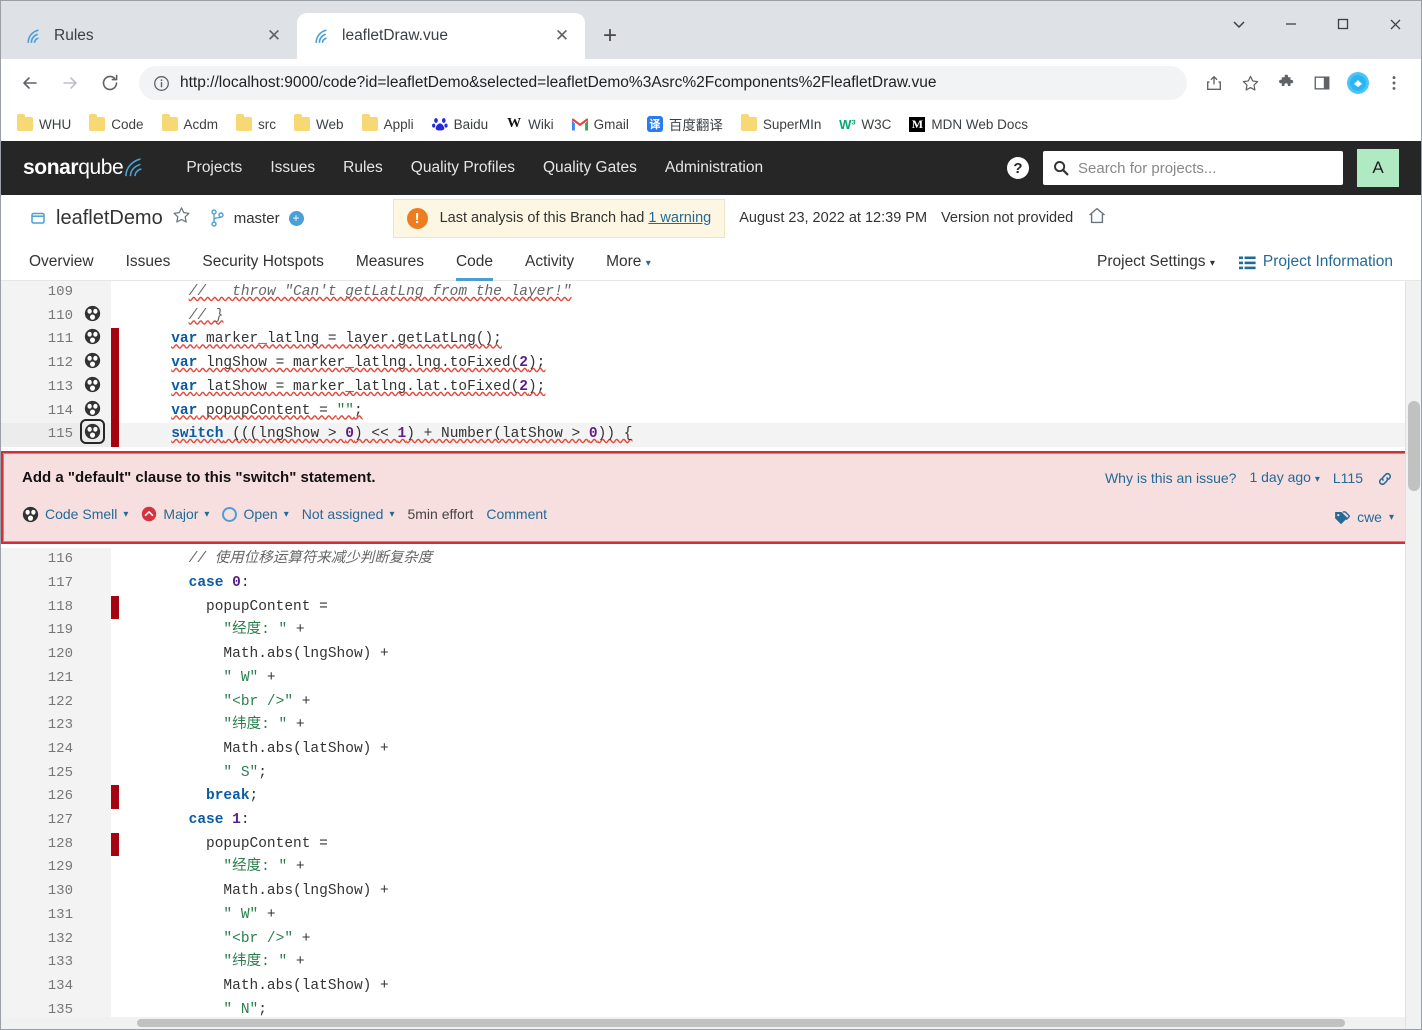 The image size is (1422, 1030). I want to click on nav-quality-gates: Quality Gates, so click(590, 168).